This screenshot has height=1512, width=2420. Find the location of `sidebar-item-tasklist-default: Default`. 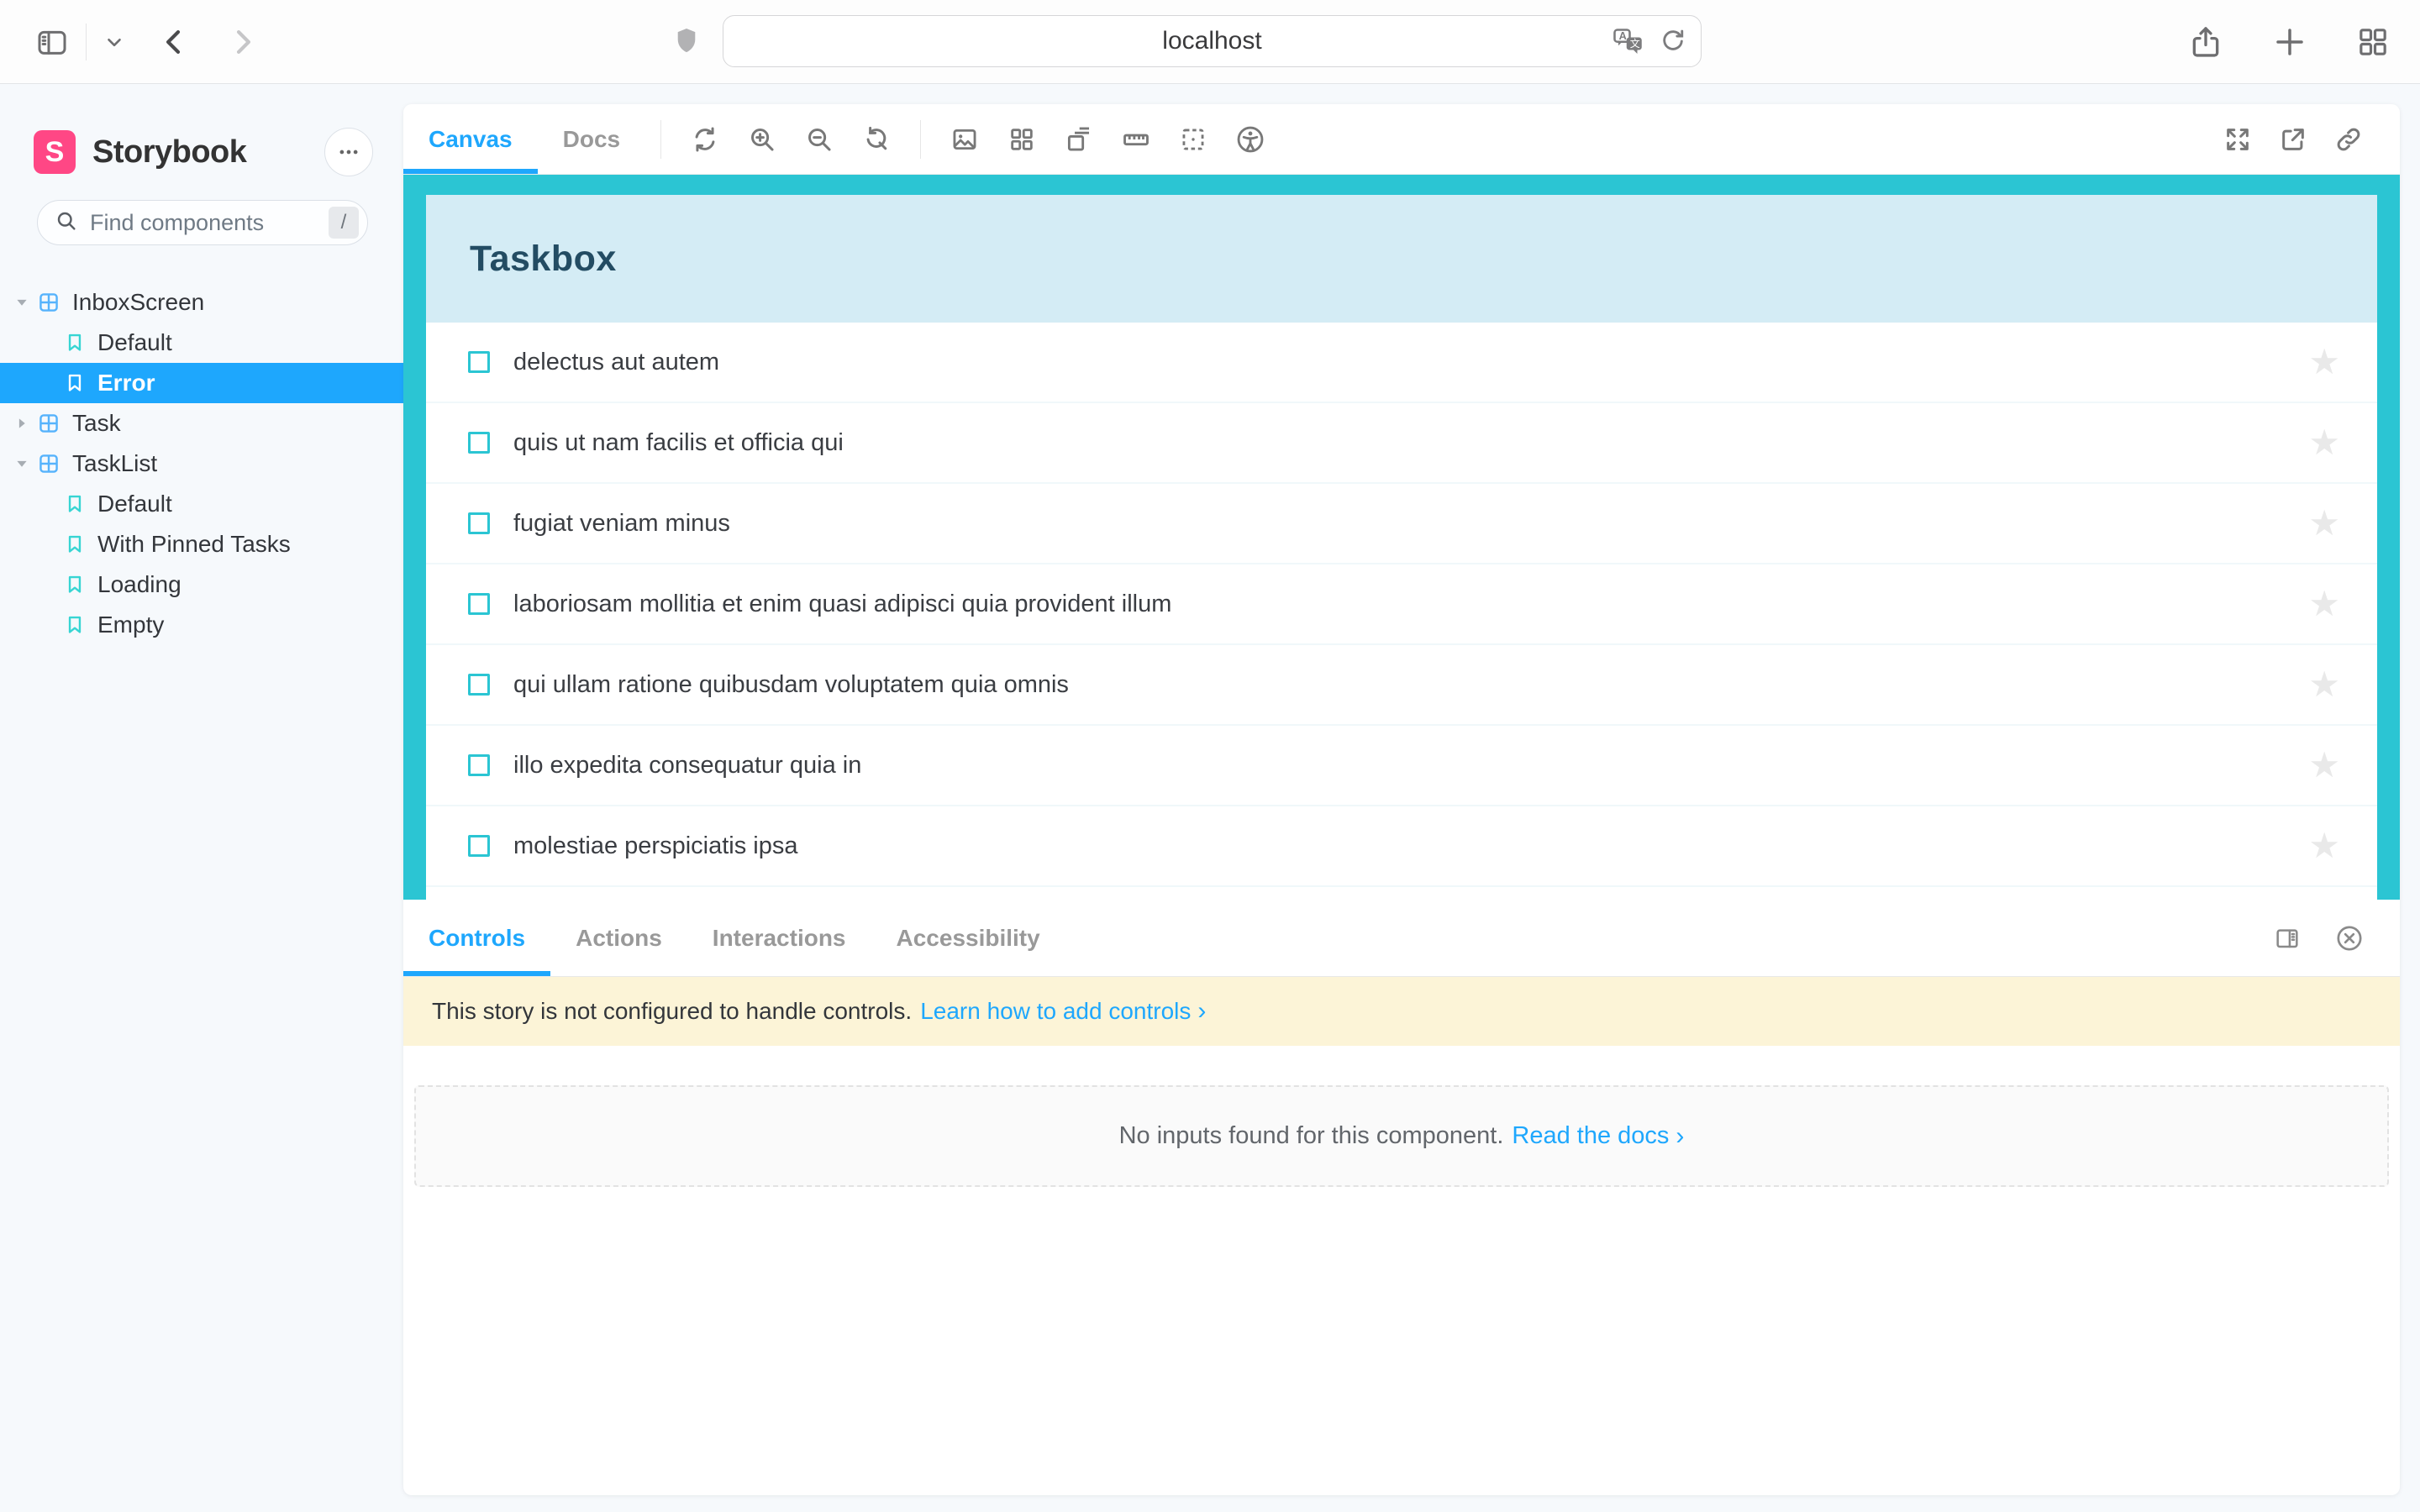

sidebar-item-tasklist-default: Default is located at coordinates (202, 504).